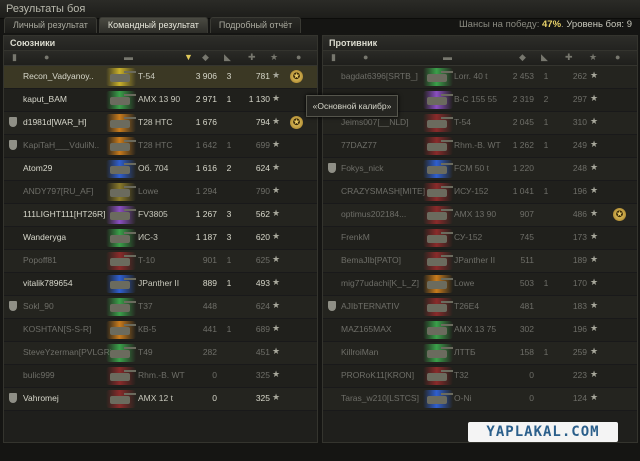 The height and width of the screenshot is (461, 640). What do you see at coordinates (579, 214) in the screenshot?
I see `rating-value: 486` at bounding box center [579, 214].